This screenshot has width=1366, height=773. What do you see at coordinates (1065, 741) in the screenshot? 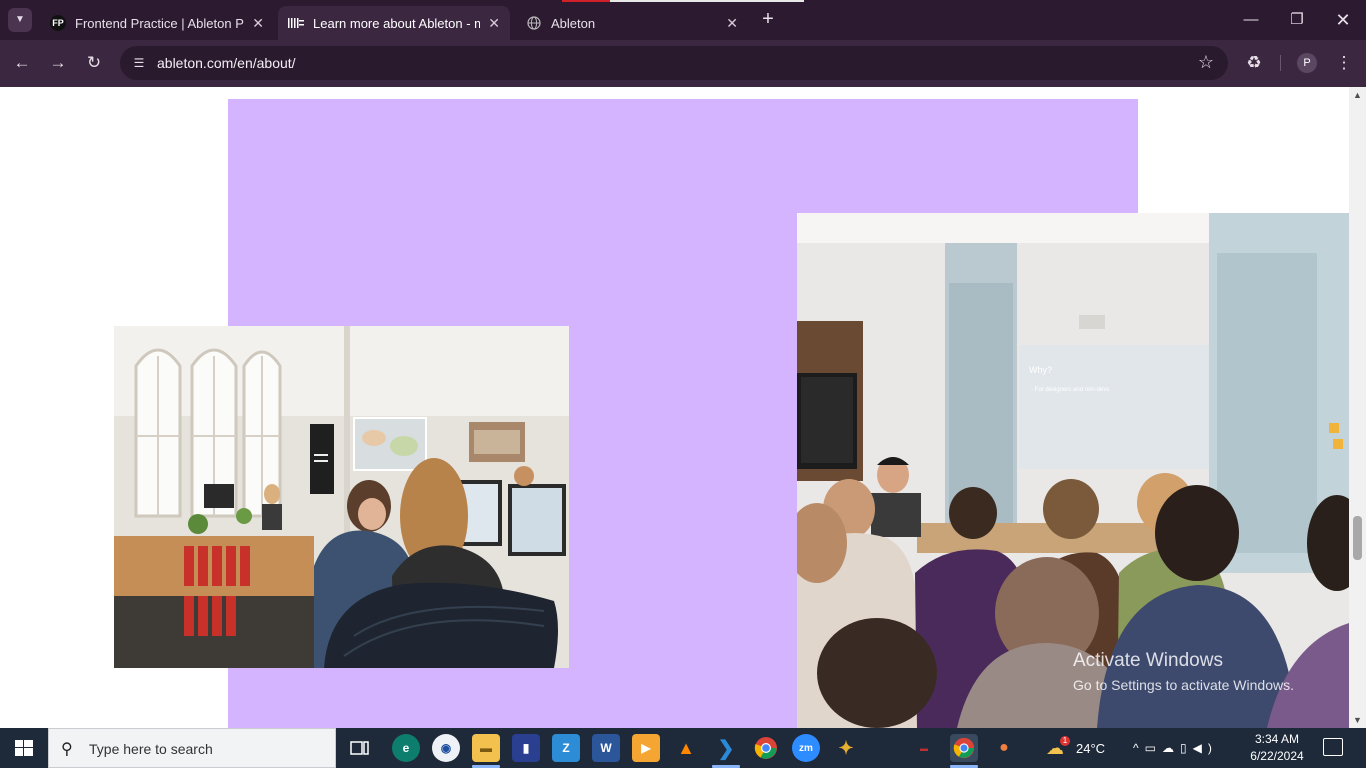
I see `weather-badge: 1` at bounding box center [1065, 741].